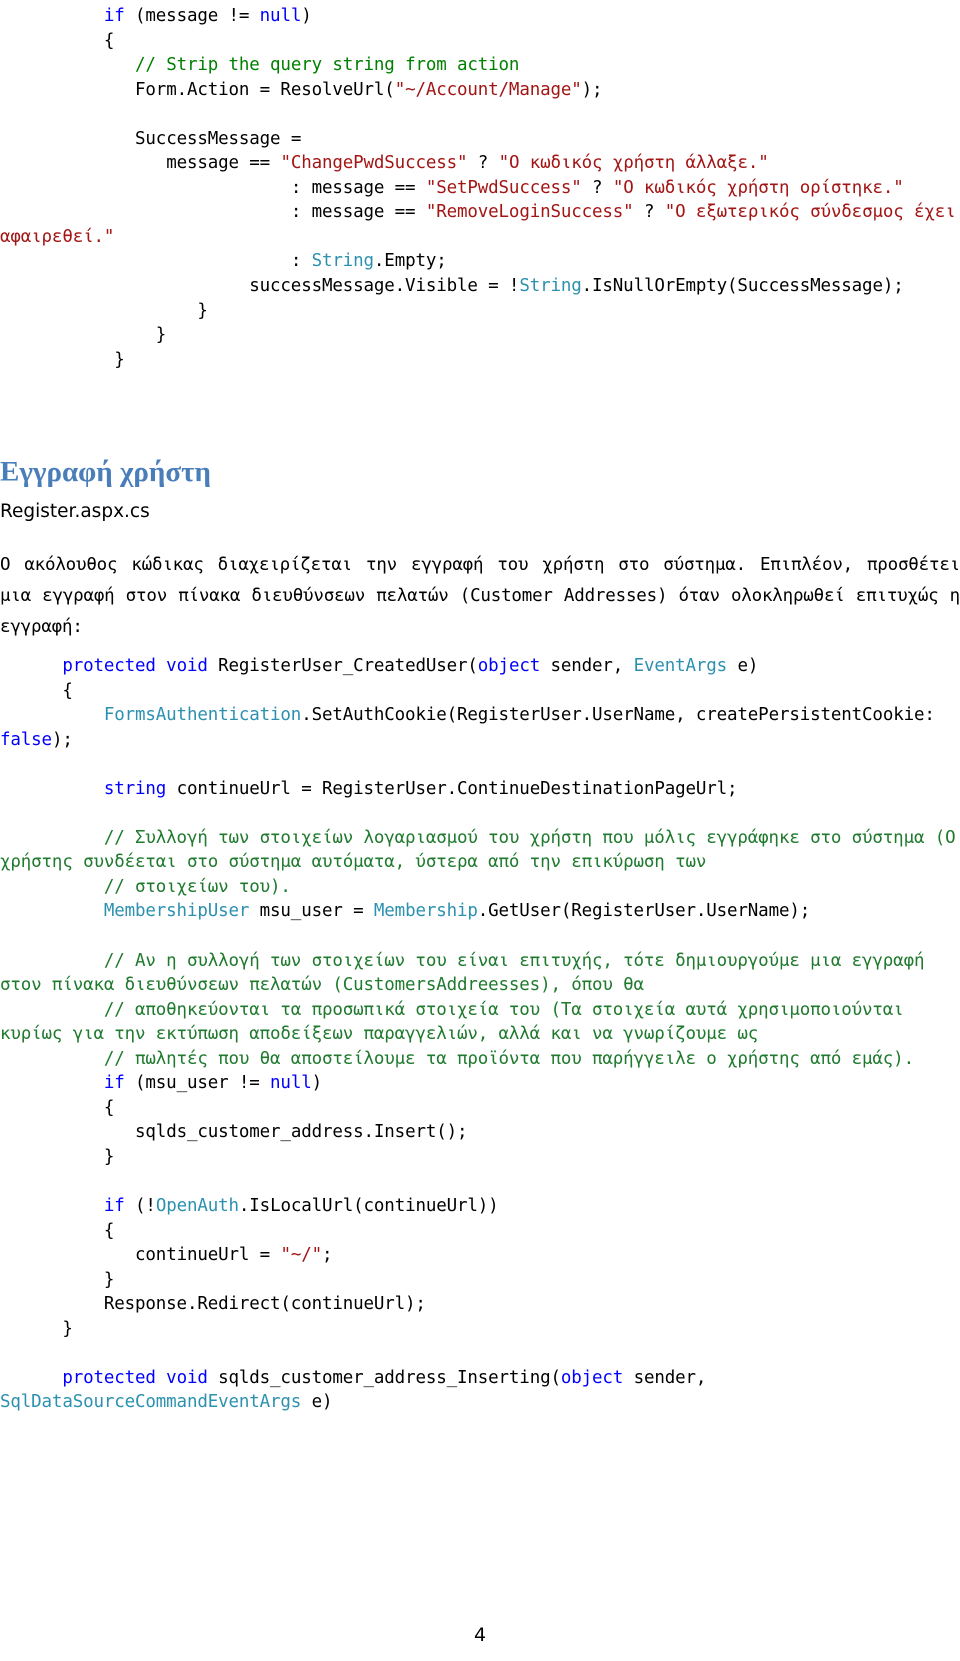  What do you see at coordinates (480, 1635) in the screenshot?
I see `page-number: 4` at bounding box center [480, 1635].